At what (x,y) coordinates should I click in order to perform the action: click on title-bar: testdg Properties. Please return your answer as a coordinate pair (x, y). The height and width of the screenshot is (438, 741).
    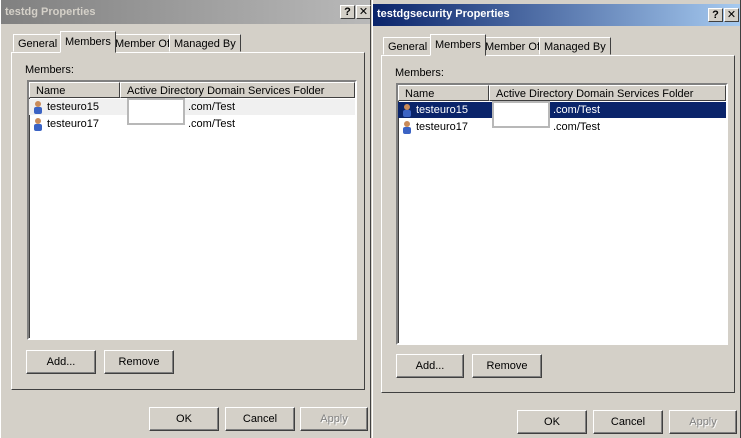
    Looking at the image, I should click on (185, 12).